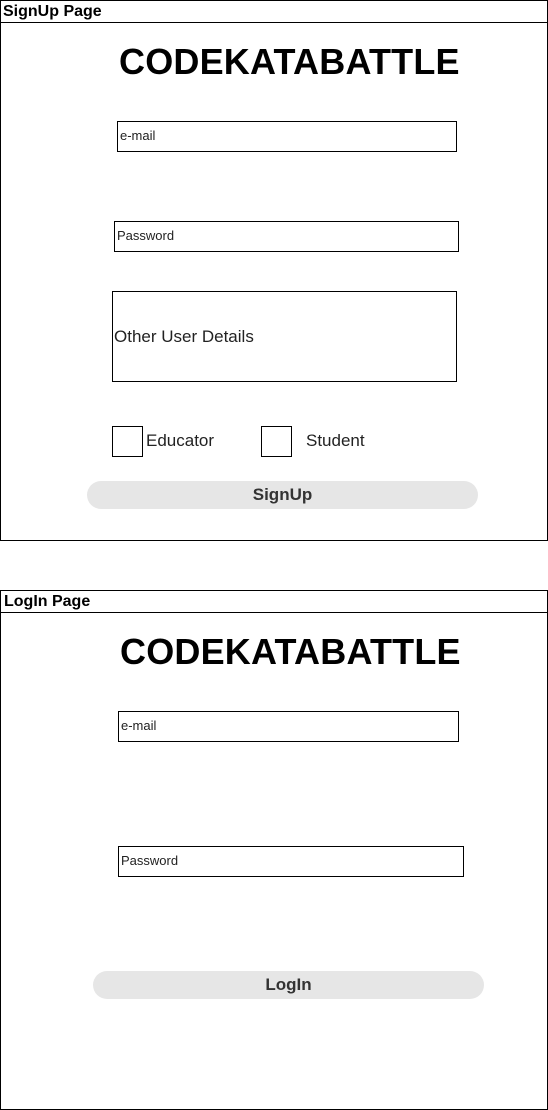 Image resolution: width=548 pixels, height=1110 pixels. What do you see at coordinates (288, 985) in the screenshot?
I see `login-button: LogIn` at bounding box center [288, 985].